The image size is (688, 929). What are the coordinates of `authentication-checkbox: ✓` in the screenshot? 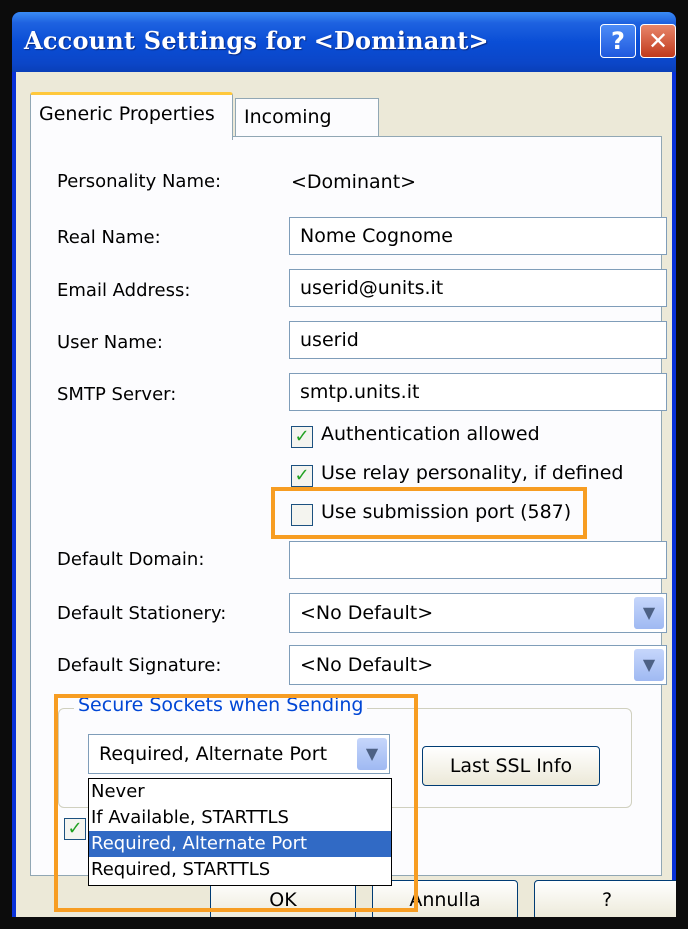 It's located at (302, 437).